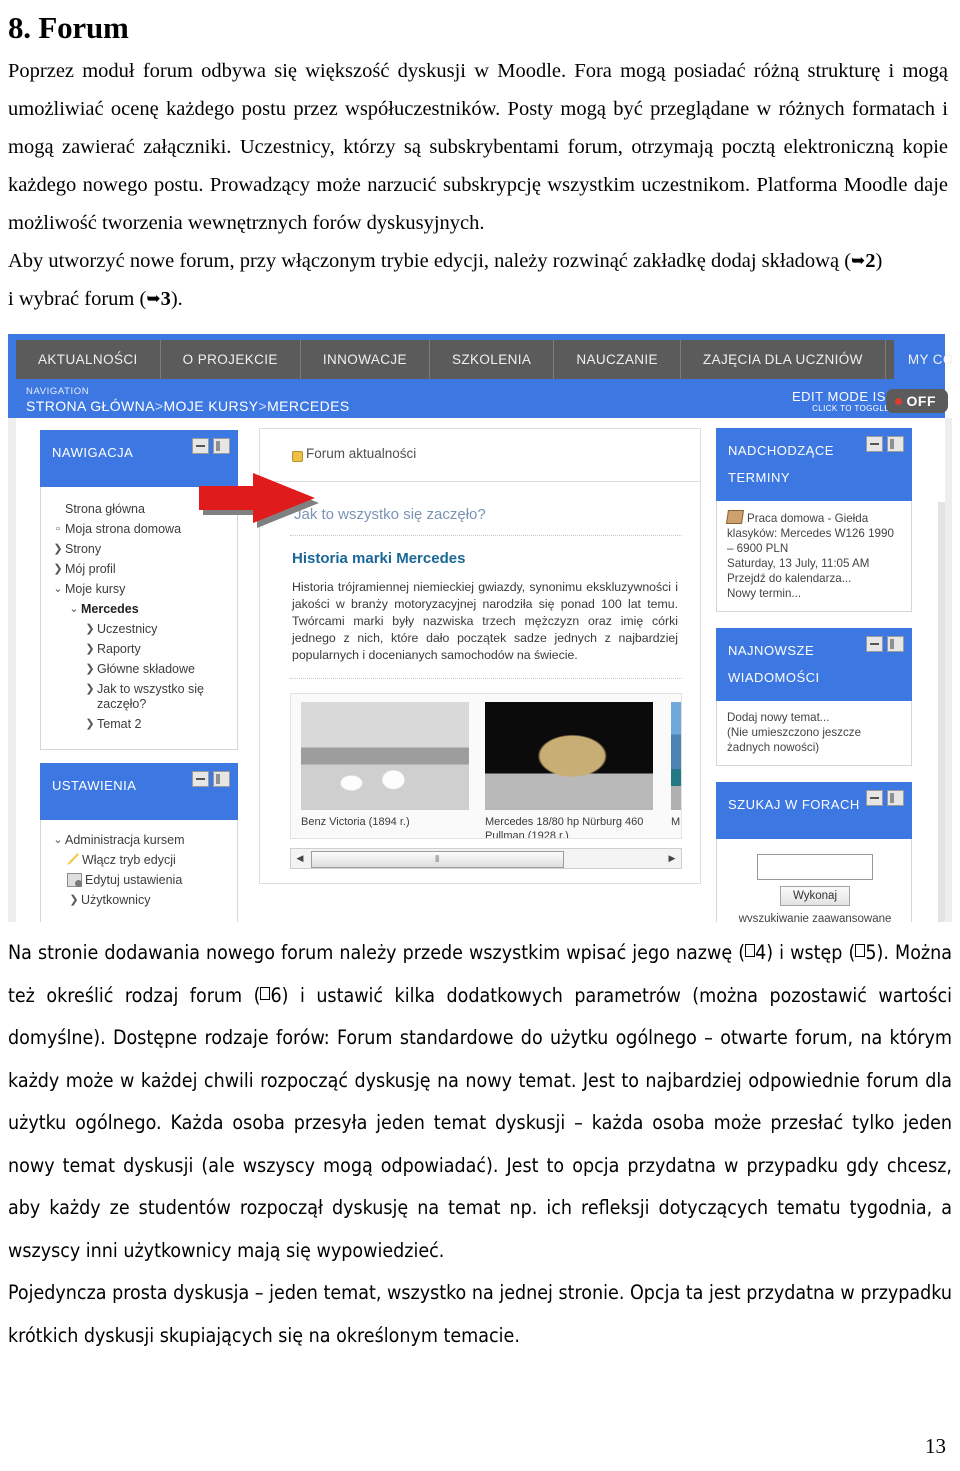 The width and height of the screenshot is (960, 1471). I want to click on latest-news-header: NAJNOWSZE WIADOMOŚCI, so click(814, 664).